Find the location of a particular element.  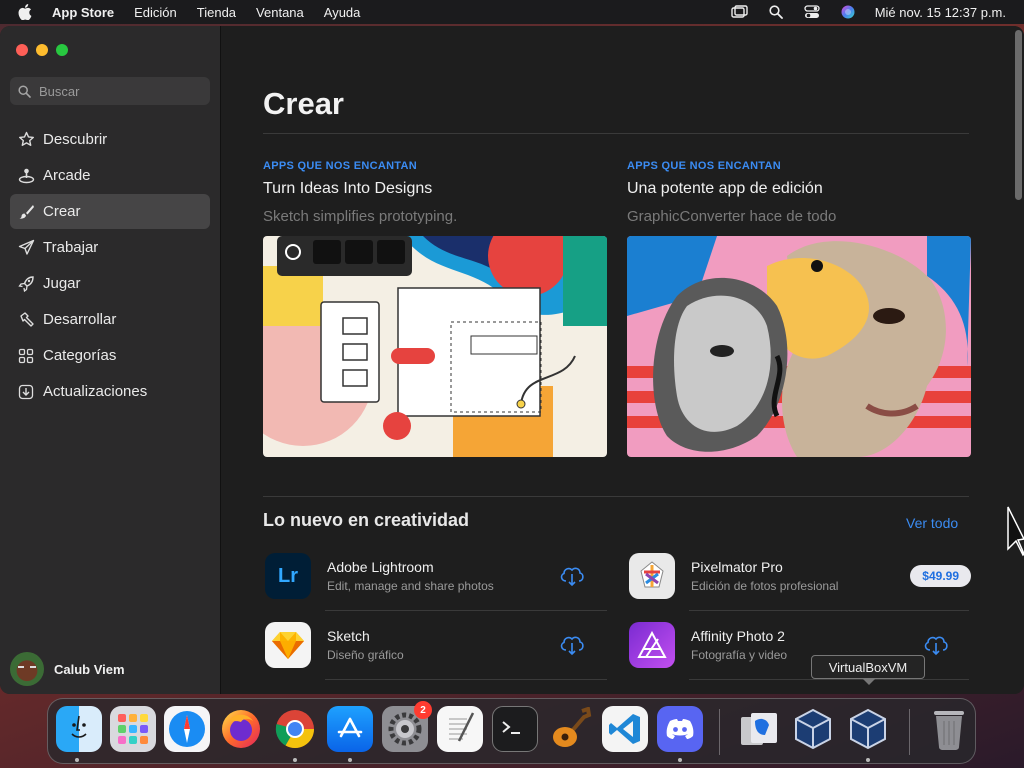

pixelmator-app-icon is located at coordinates (652, 576).